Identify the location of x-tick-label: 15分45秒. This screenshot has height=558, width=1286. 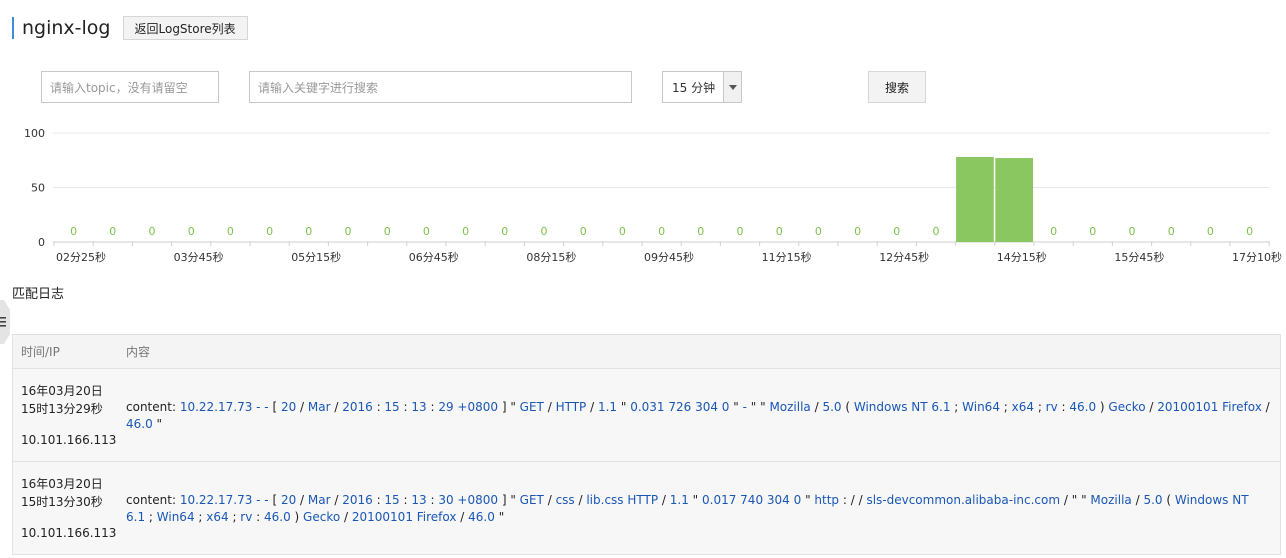
(1139, 257).